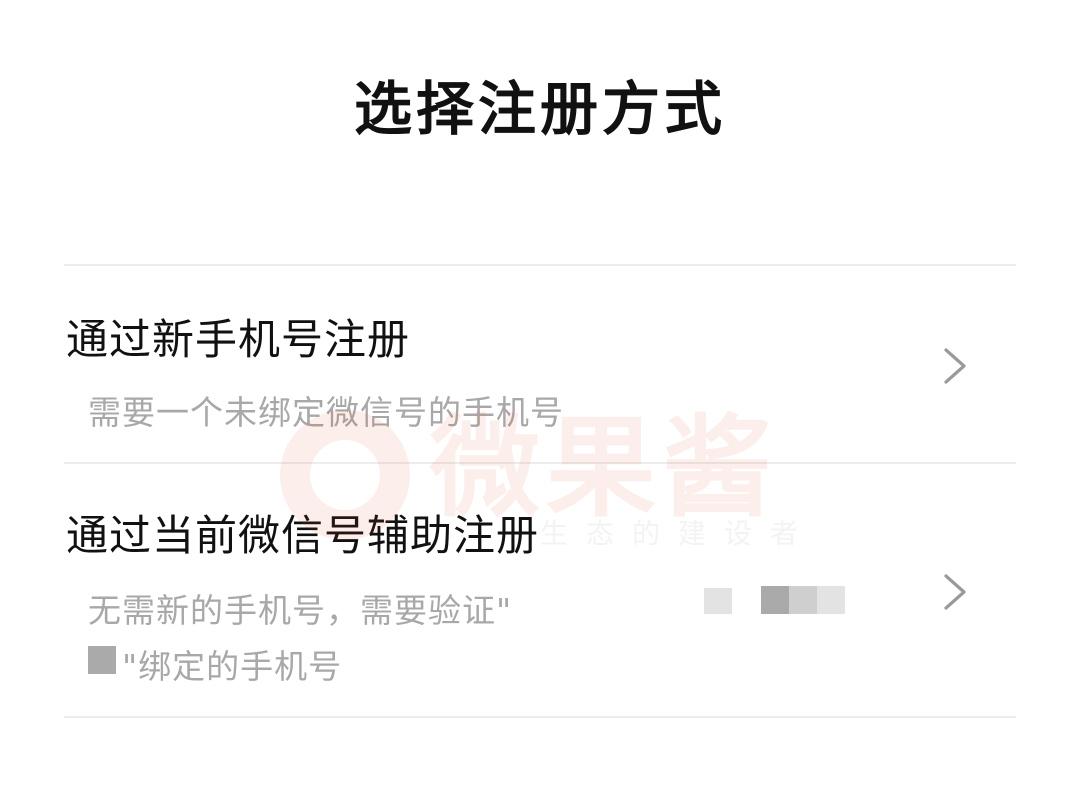 Image resolution: width=1080 pixels, height=794 pixels. What do you see at coordinates (238, 339) in the screenshot?
I see `option-new-phone-title: 通过新手机号注册` at bounding box center [238, 339].